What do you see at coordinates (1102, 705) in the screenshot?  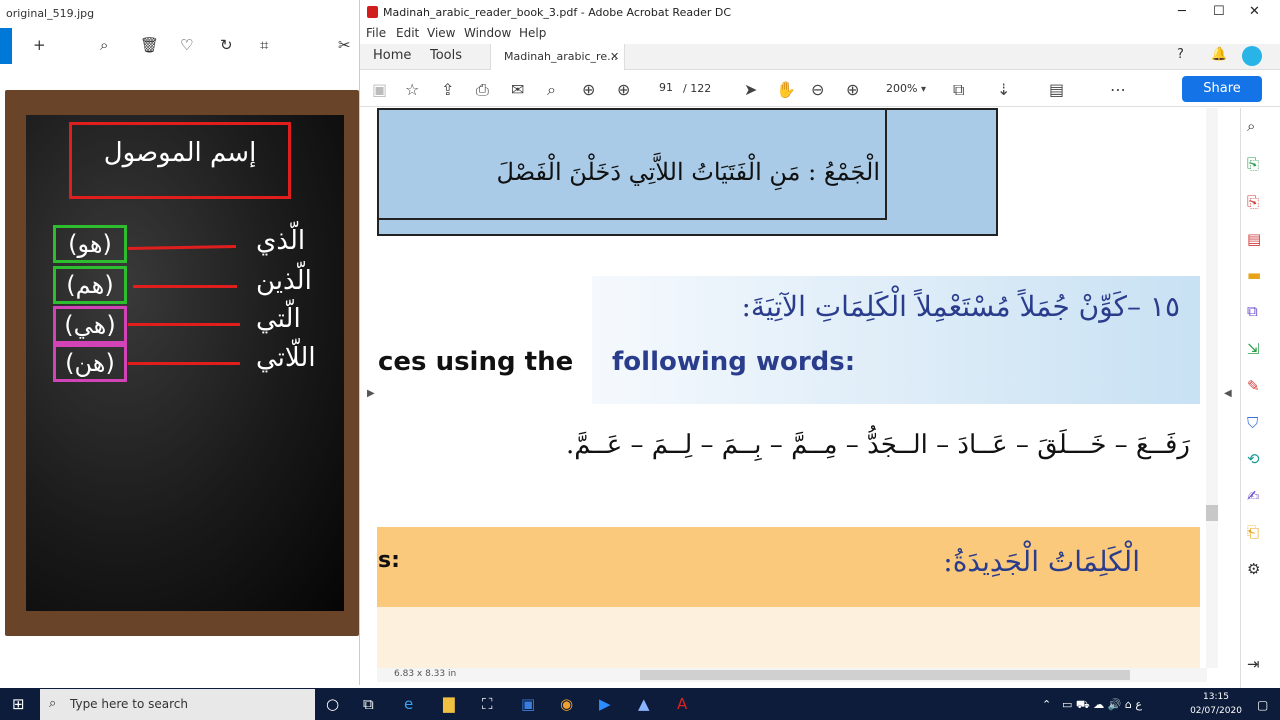 I see `tray-icons: ▭ ⛟ ☁ 🔊 ⌂ ع` at bounding box center [1102, 705].